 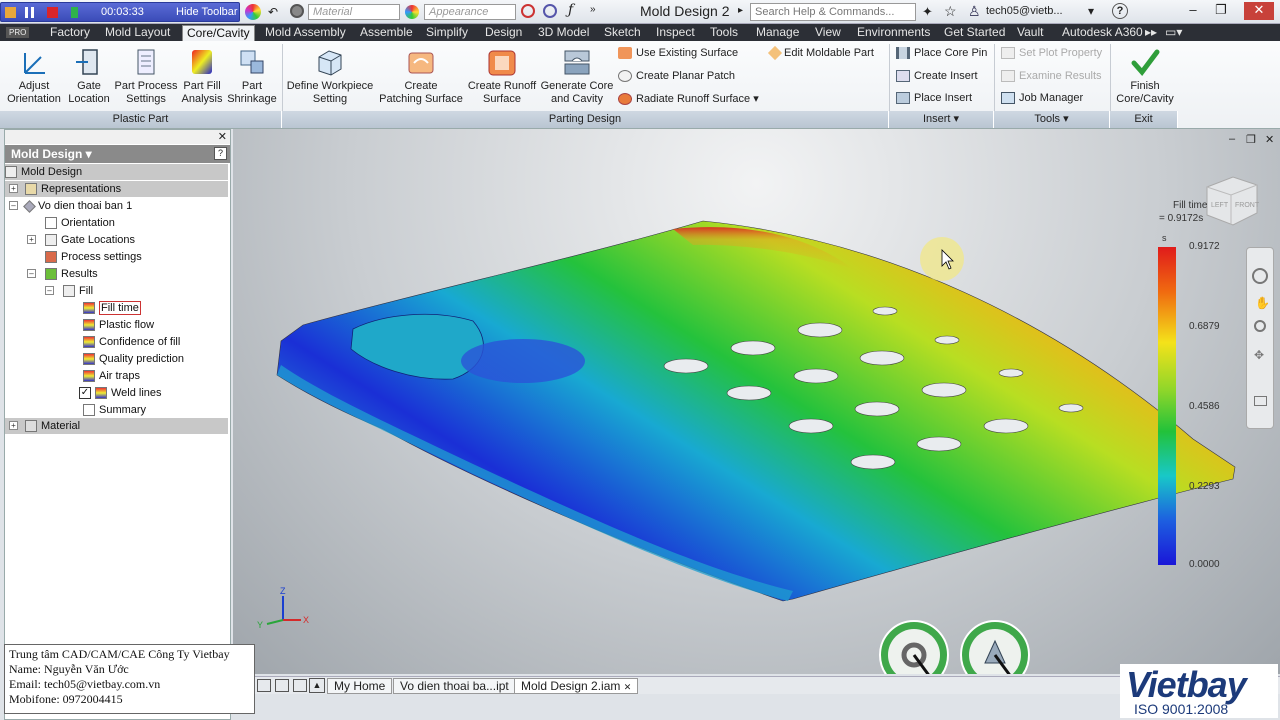 I want to click on adjust-orientation-button: Adjust Orientation, so click(x=34, y=75).